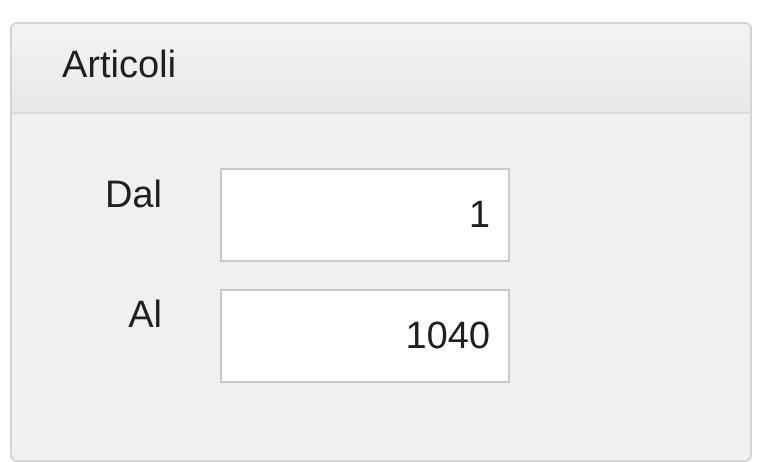 The width and height of the screenshot is (759, 462). Describe the element at coordinates (365, 336) in the screenshot. I see `to-input` at that location.